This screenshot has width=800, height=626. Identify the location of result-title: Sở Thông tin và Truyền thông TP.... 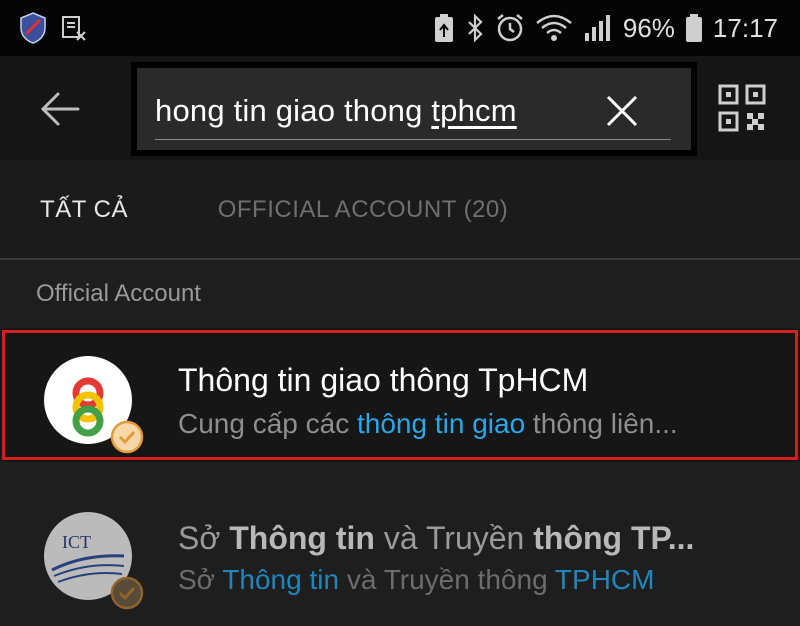
(436, 538).